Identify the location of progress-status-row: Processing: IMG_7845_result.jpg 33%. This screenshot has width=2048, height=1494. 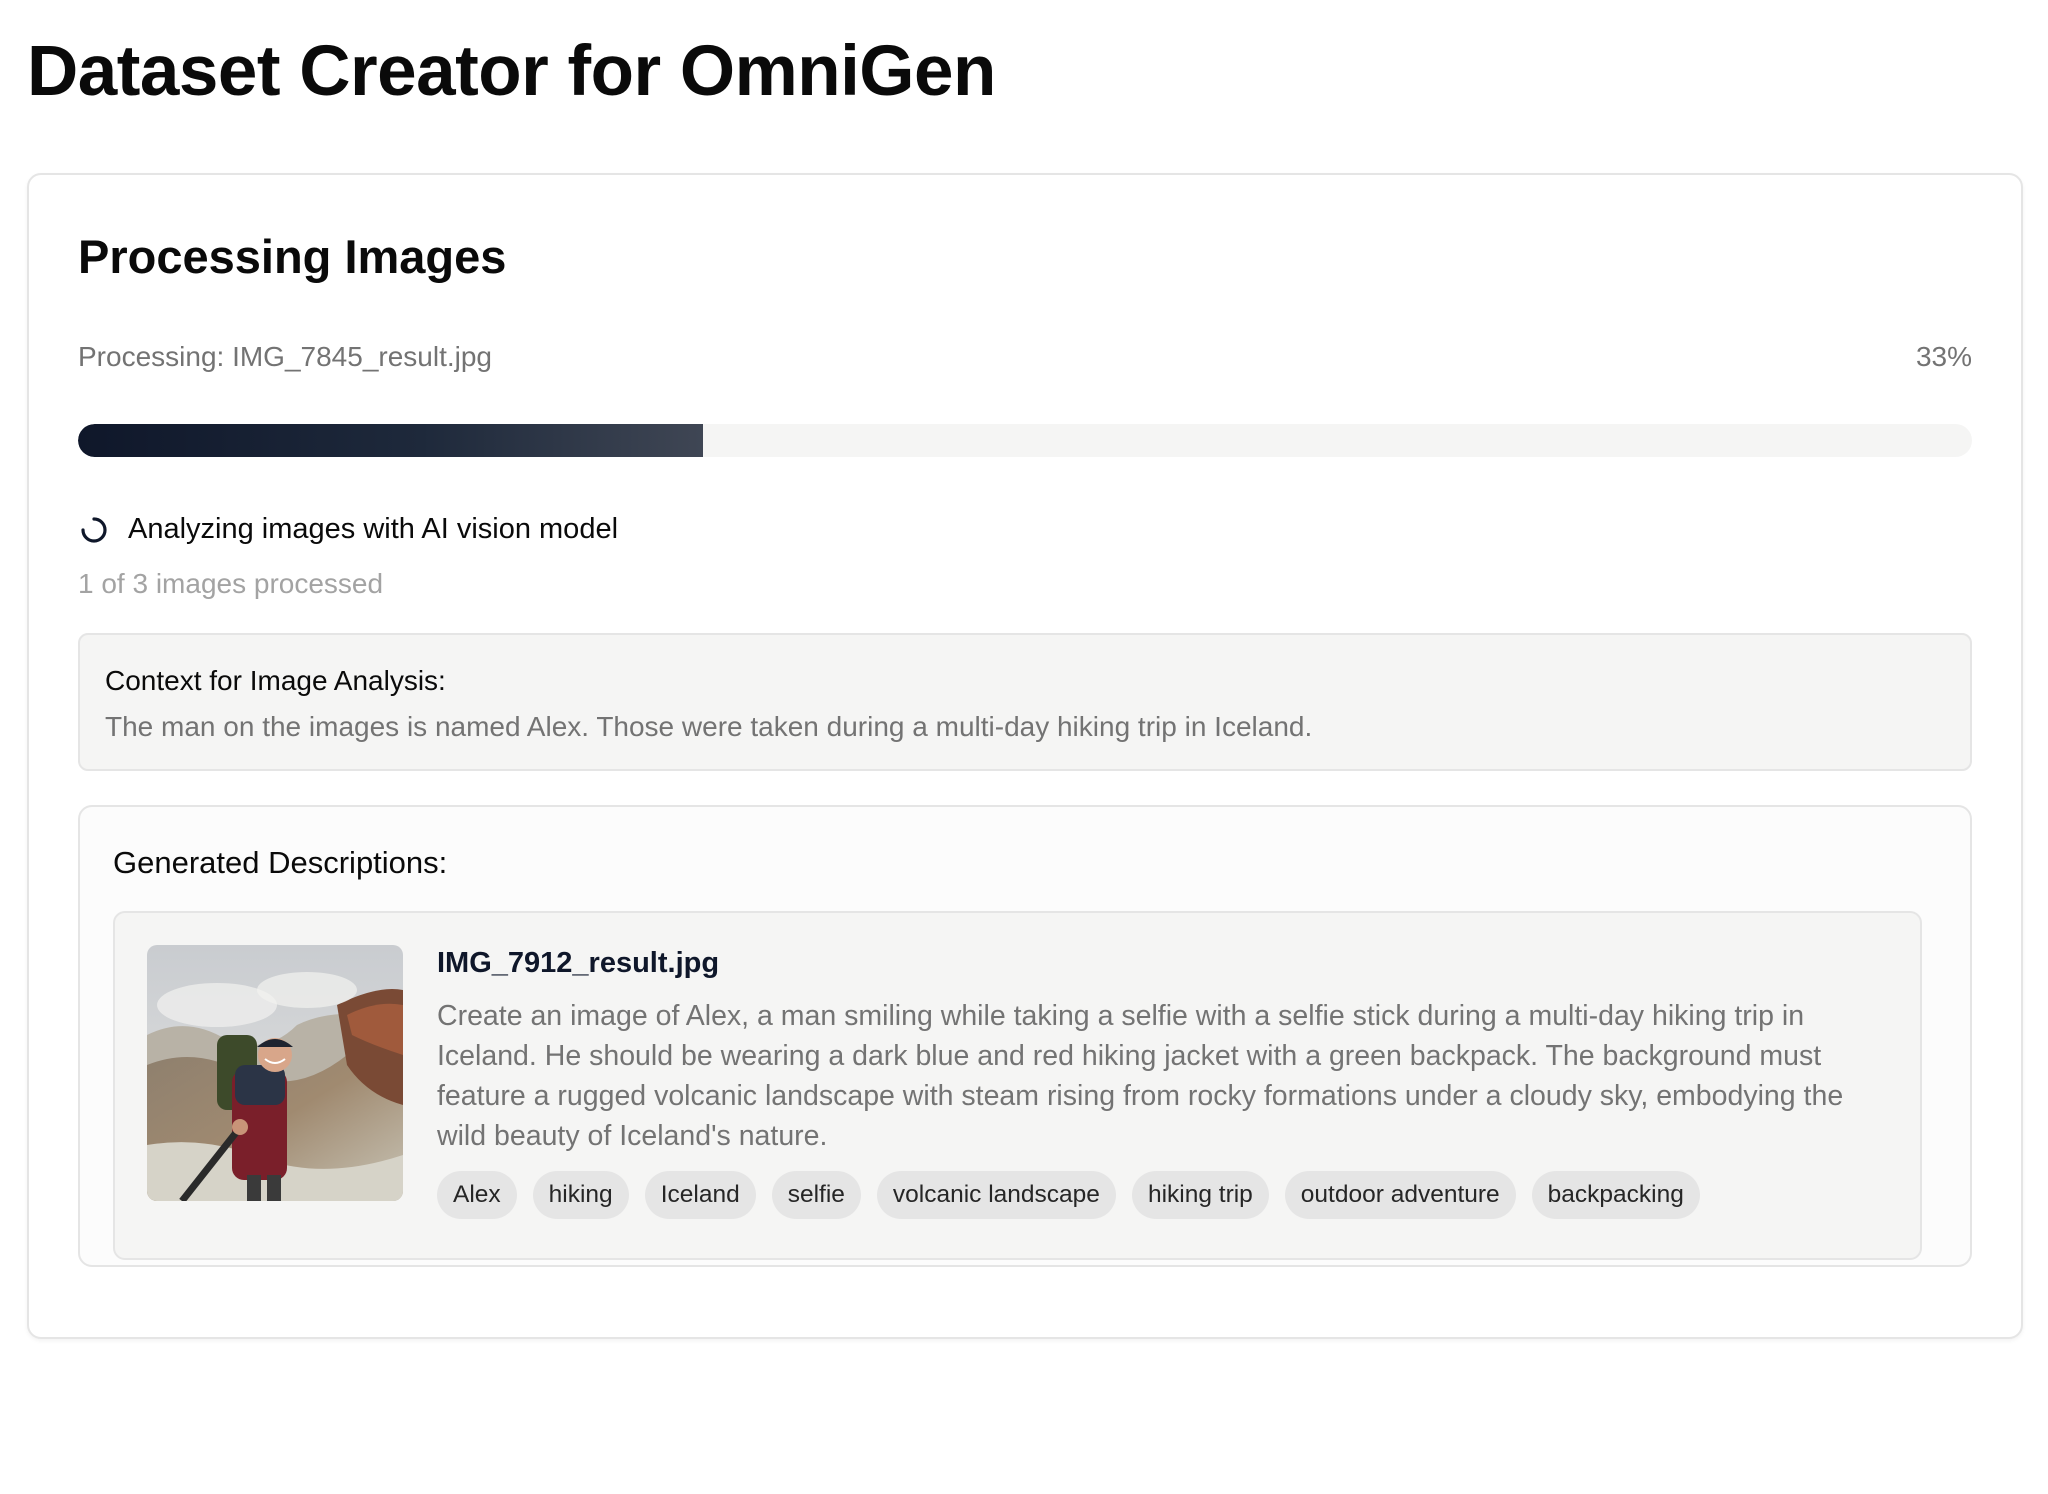
(1025, 357).